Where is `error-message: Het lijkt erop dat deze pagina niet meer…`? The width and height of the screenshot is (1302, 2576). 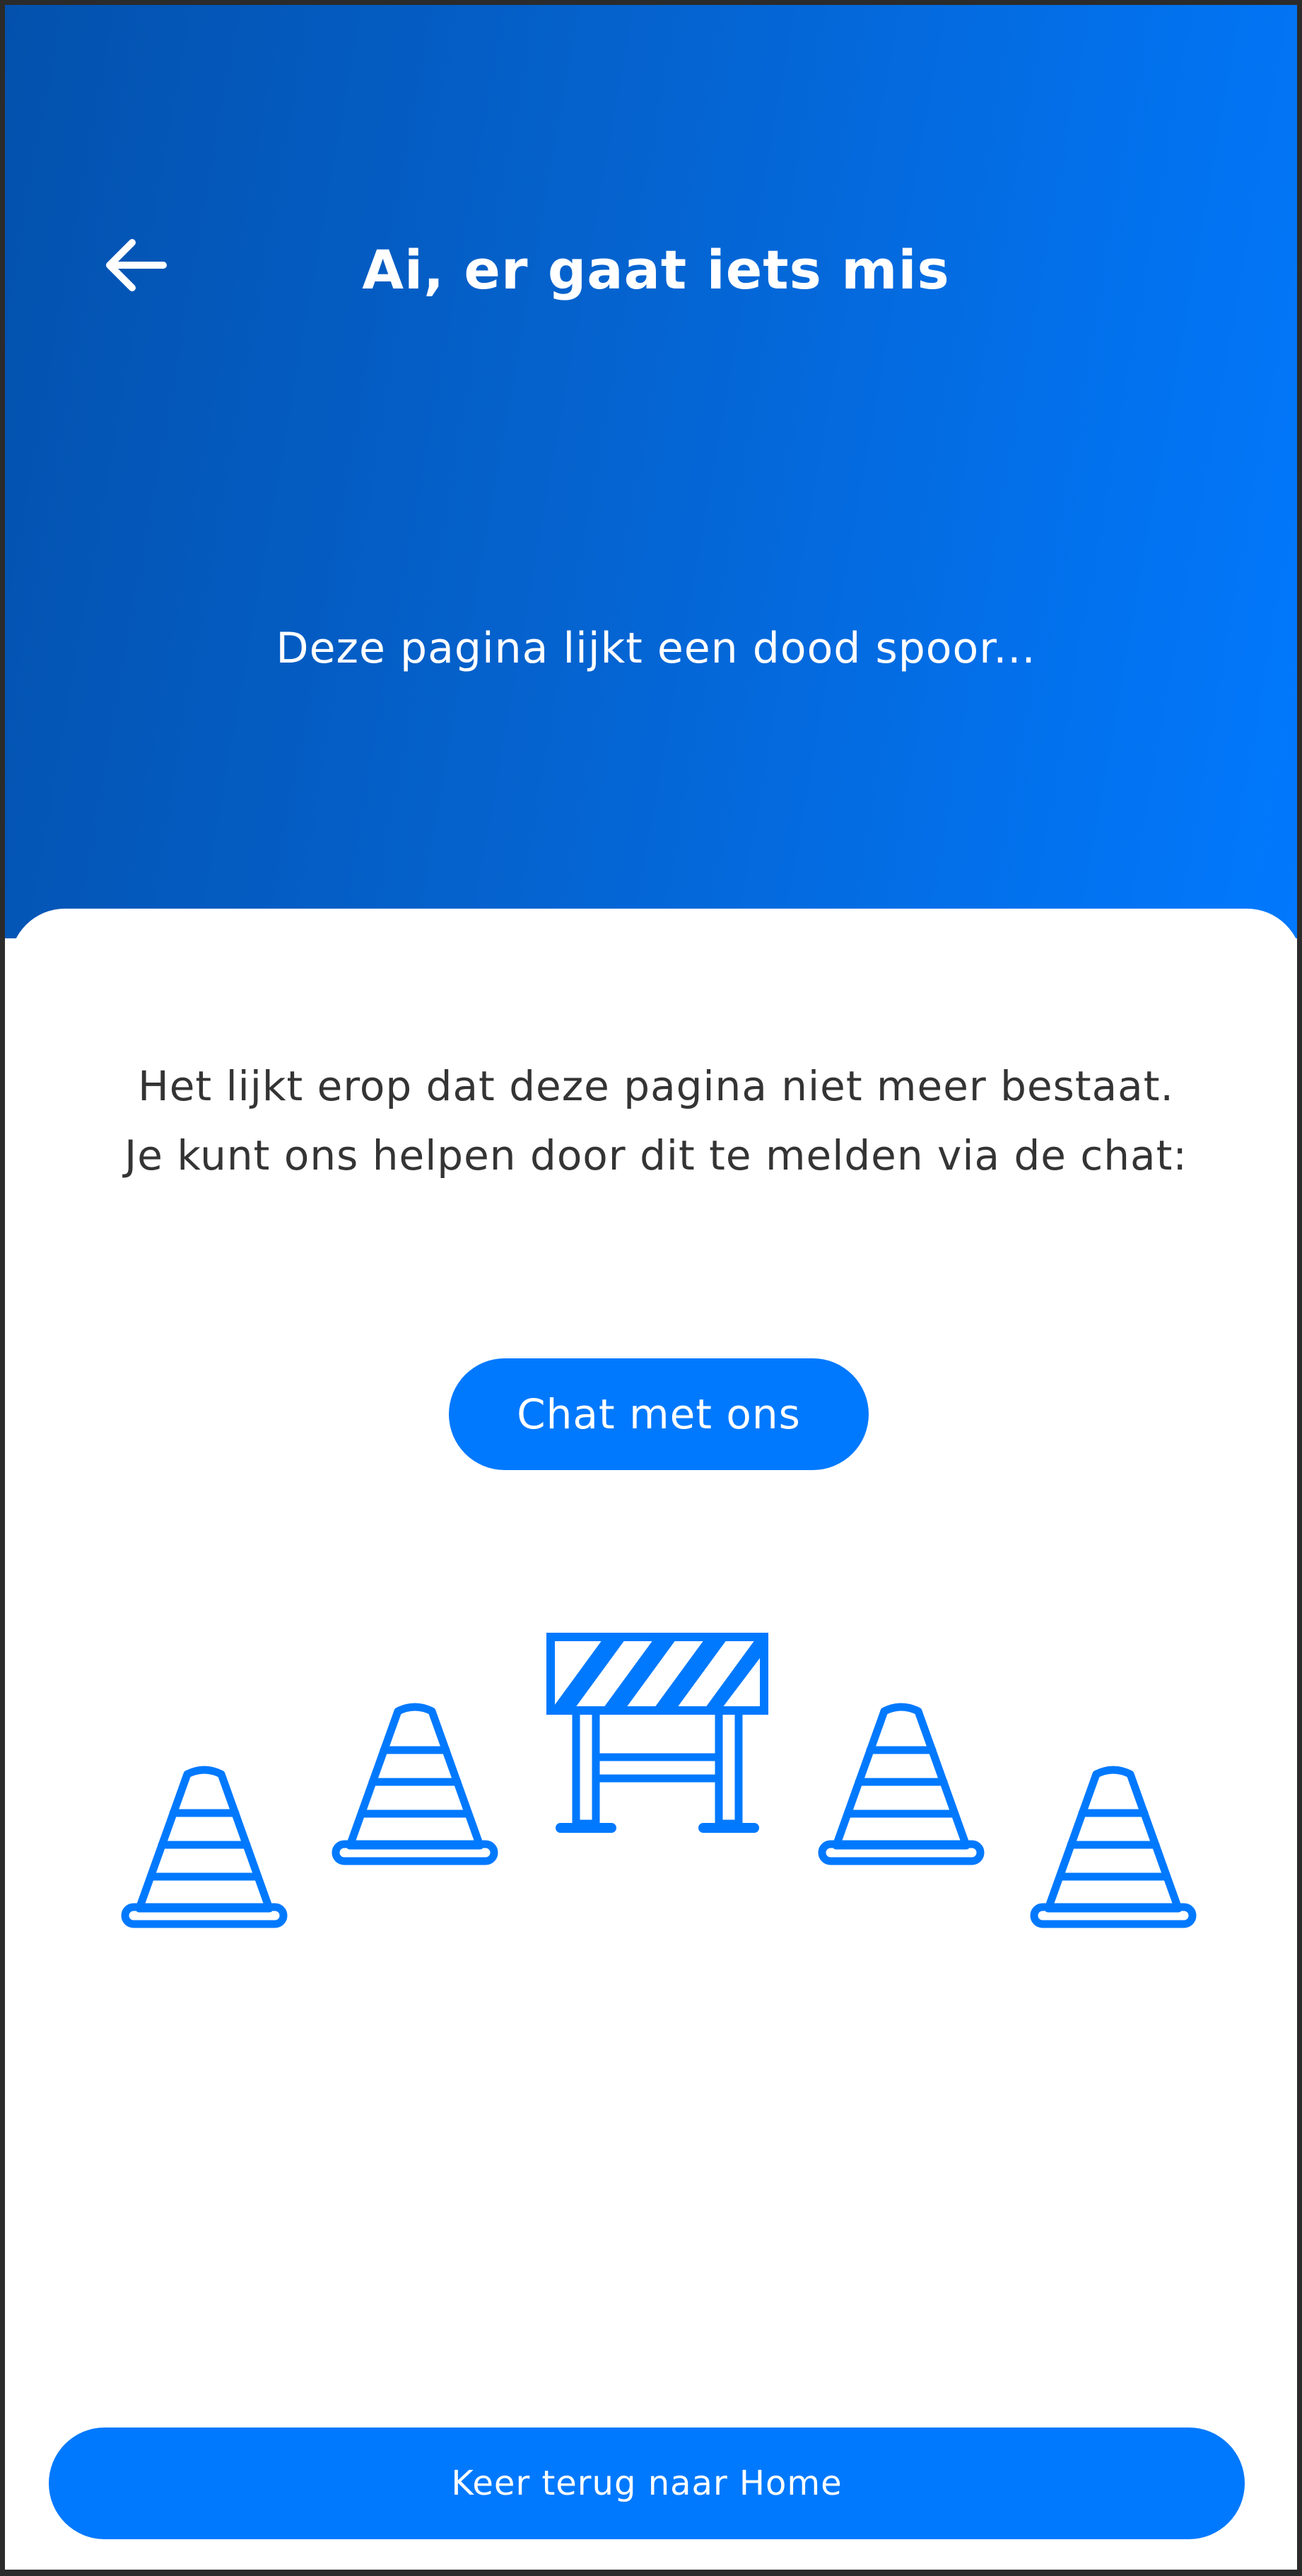 error-message: Het lijkt erop dat deze pagina niet meer… is located at coordinates (656, 1120).